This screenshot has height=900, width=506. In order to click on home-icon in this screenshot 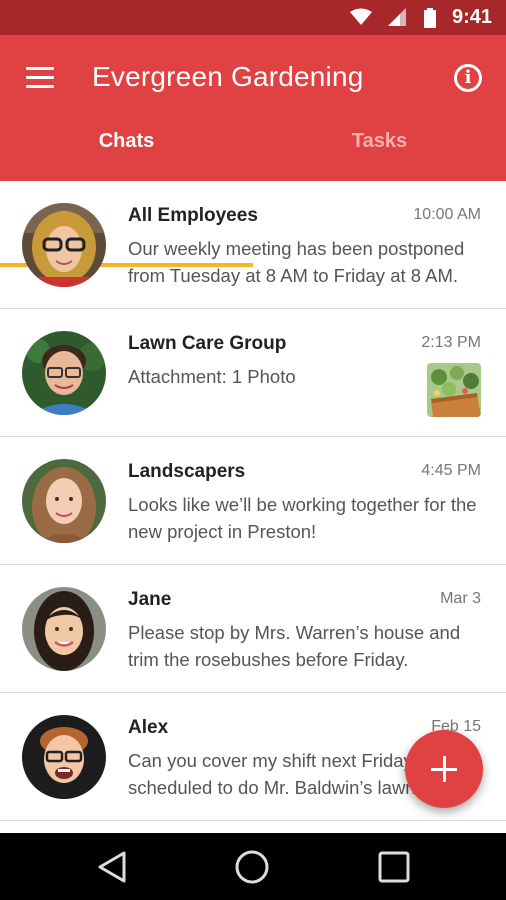, I will do `click(252, 867)`.